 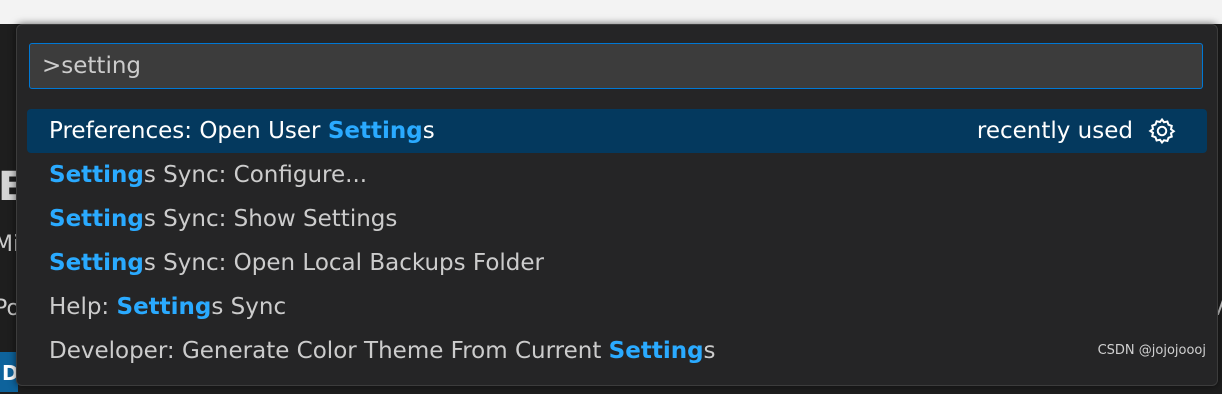 What do you see at coordinates (83, 307) in the screenshot?
I see `command-item-prefix: Help:` at bounding box center [83, 307].